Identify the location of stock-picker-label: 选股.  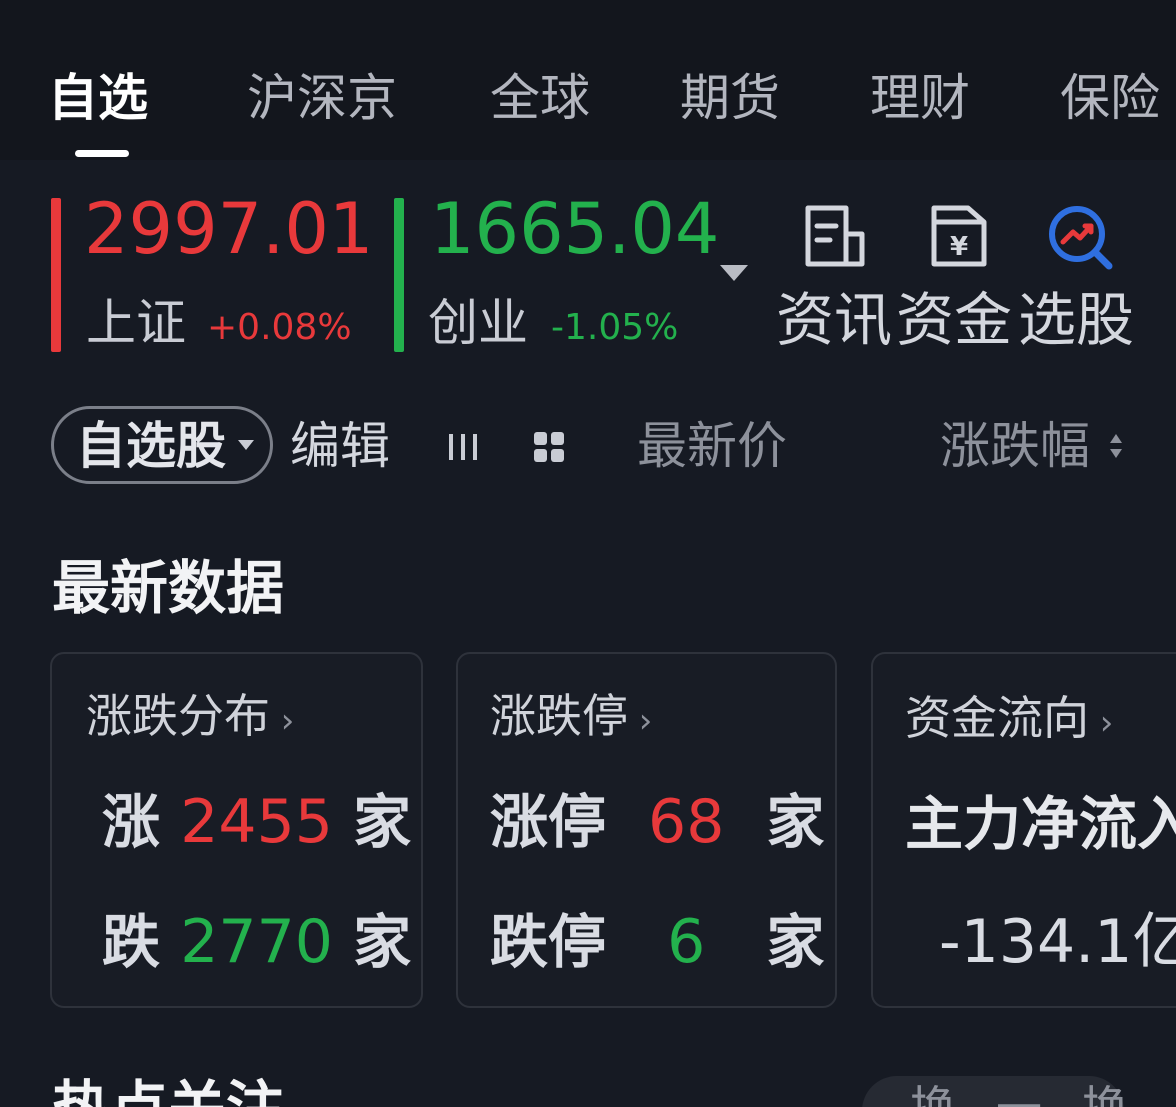
(1076, 320).